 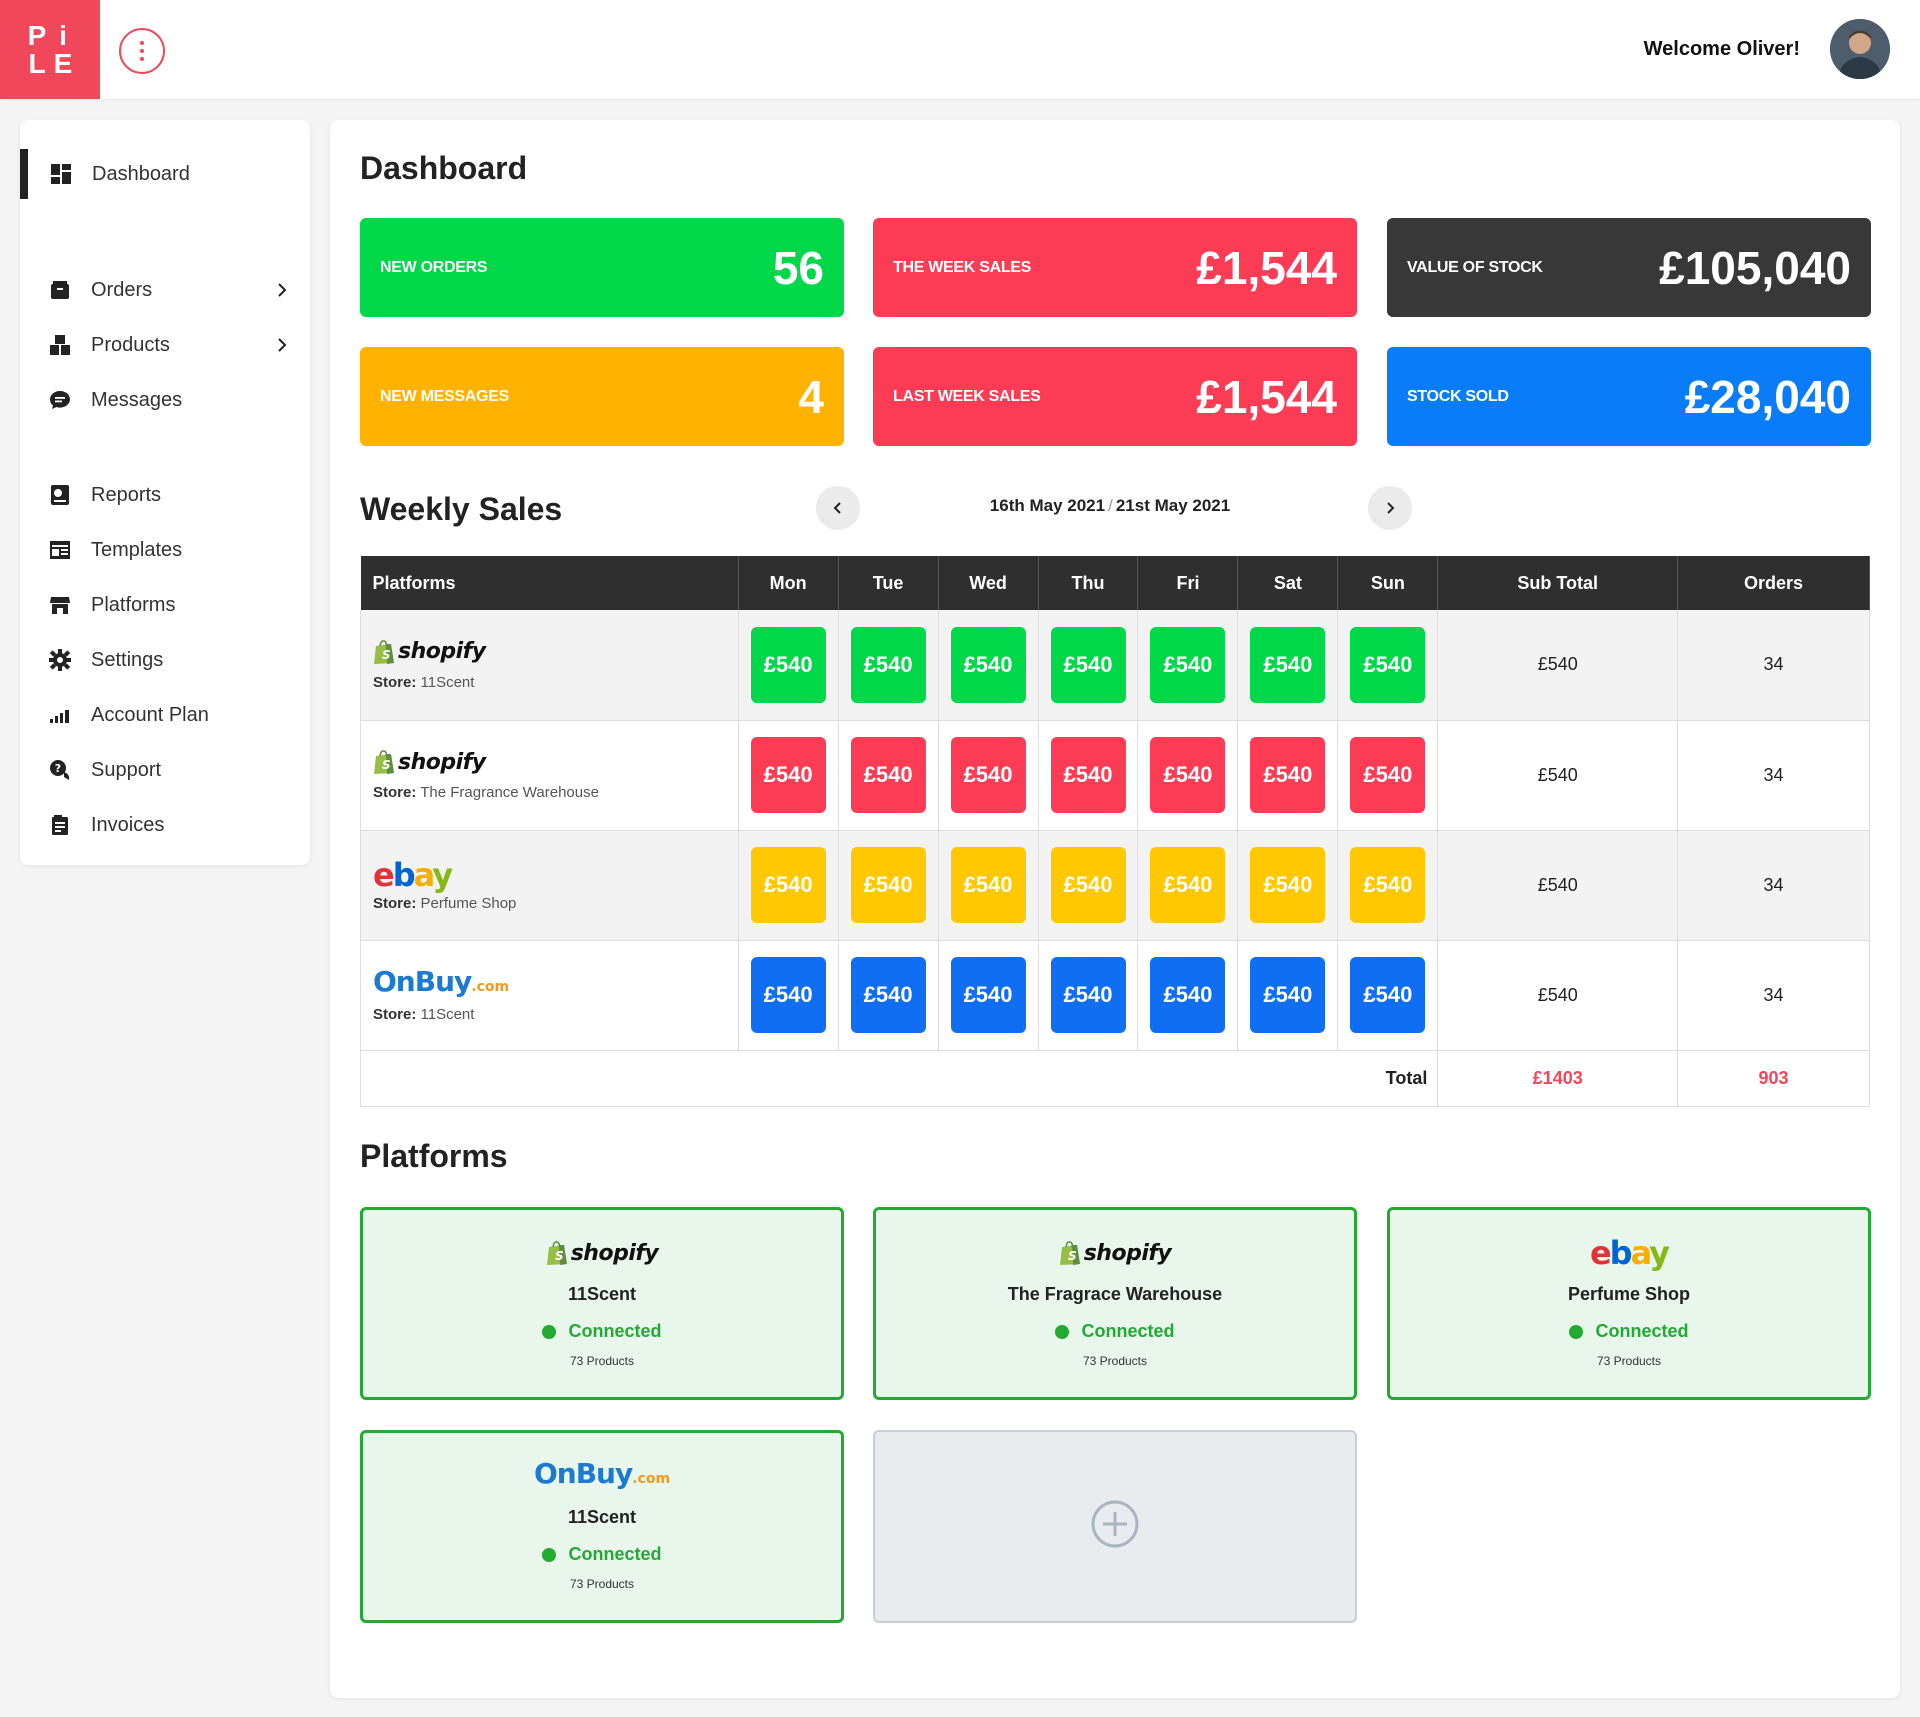 I want to click on gear-icon, so click(x=60, y=660).